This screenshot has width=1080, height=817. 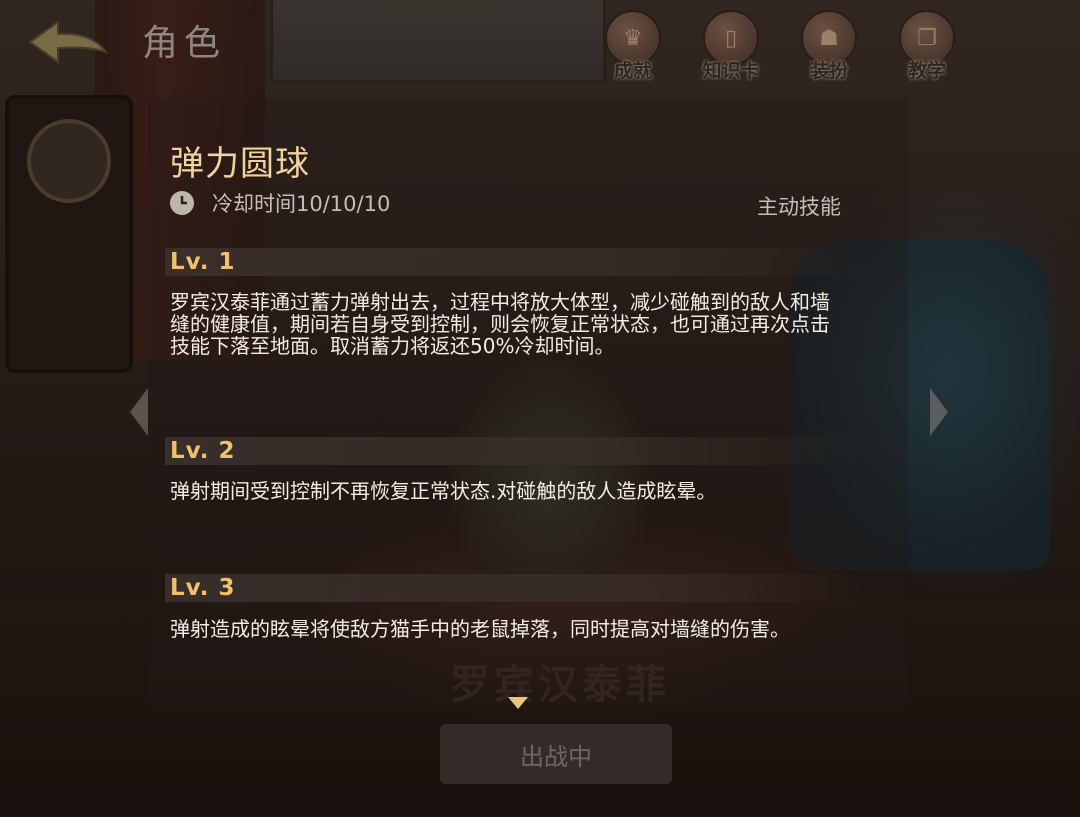 What do you see at coordinates (632, 71) in the screenshot?
I see `menu-label: 成就` at bounding box center [632, 71].